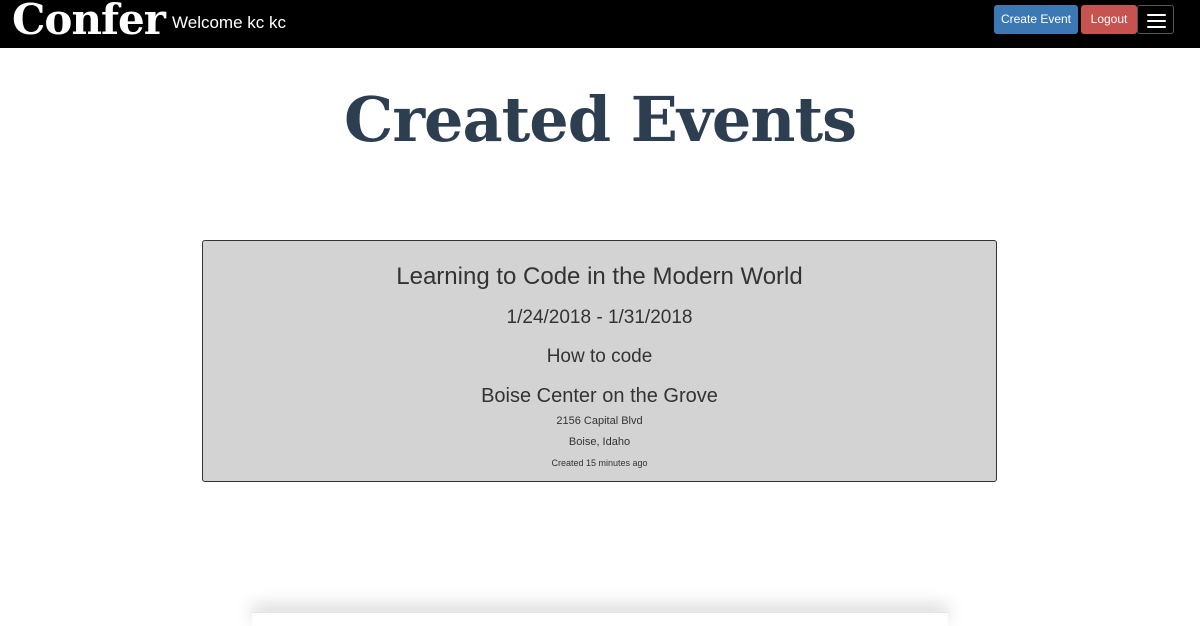 This screenshot has height=626, width=1200. What do you see at coordinates (599, 463) in the screenshot?
I see `event-created-time: Created 15 minutes ago` at bounding box center [599, 463].